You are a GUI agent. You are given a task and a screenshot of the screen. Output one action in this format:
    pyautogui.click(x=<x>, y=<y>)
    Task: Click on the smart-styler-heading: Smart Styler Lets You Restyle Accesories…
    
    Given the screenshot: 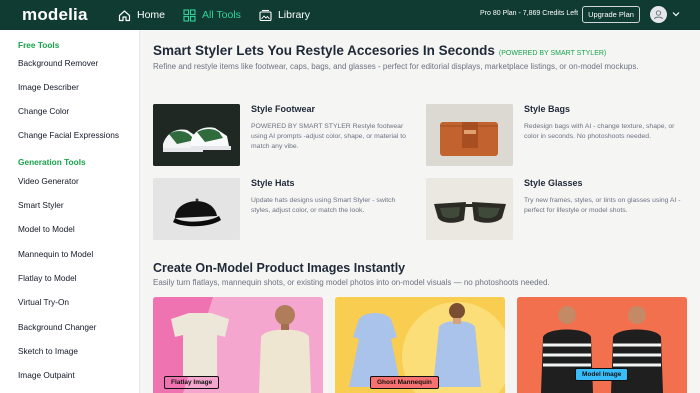 What is the action you would take?
    pyautogui.click(x=379, y=50)
    